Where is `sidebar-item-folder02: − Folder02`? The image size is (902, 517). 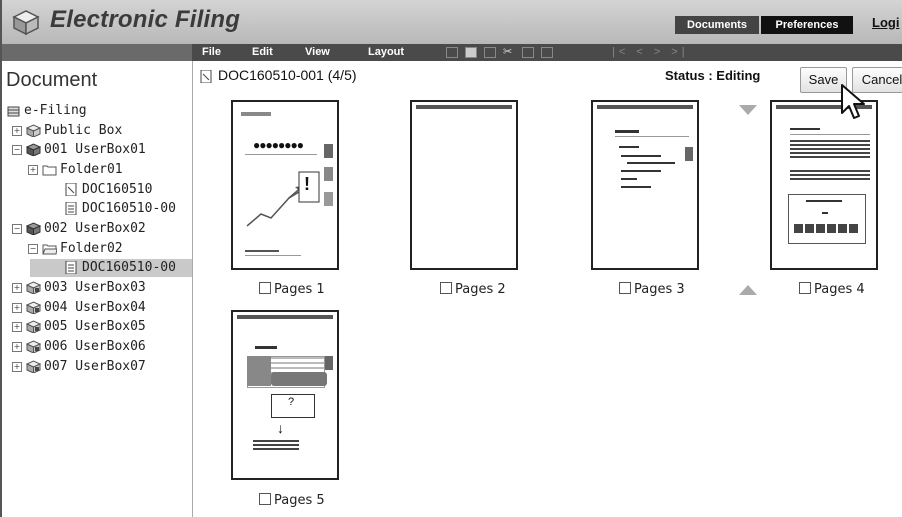 sidebar-item-folder02: − Folder02 is located at coordinates (75, 249).